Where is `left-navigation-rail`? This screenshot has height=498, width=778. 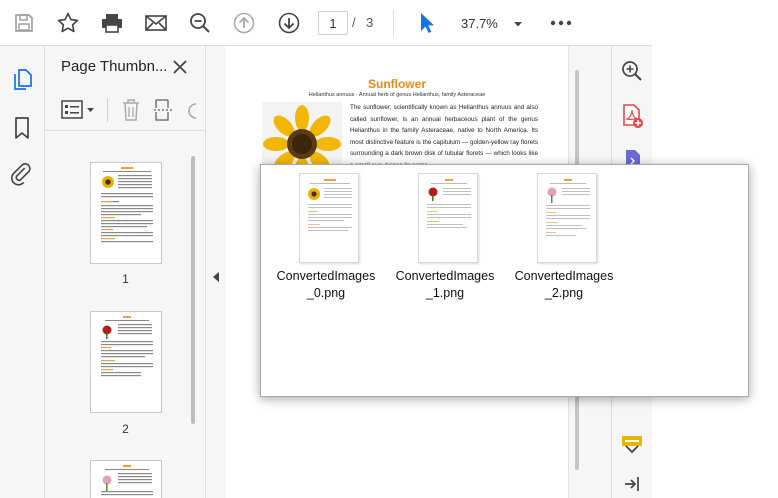
left-navigation-rail is located at coordinates (22, 272).